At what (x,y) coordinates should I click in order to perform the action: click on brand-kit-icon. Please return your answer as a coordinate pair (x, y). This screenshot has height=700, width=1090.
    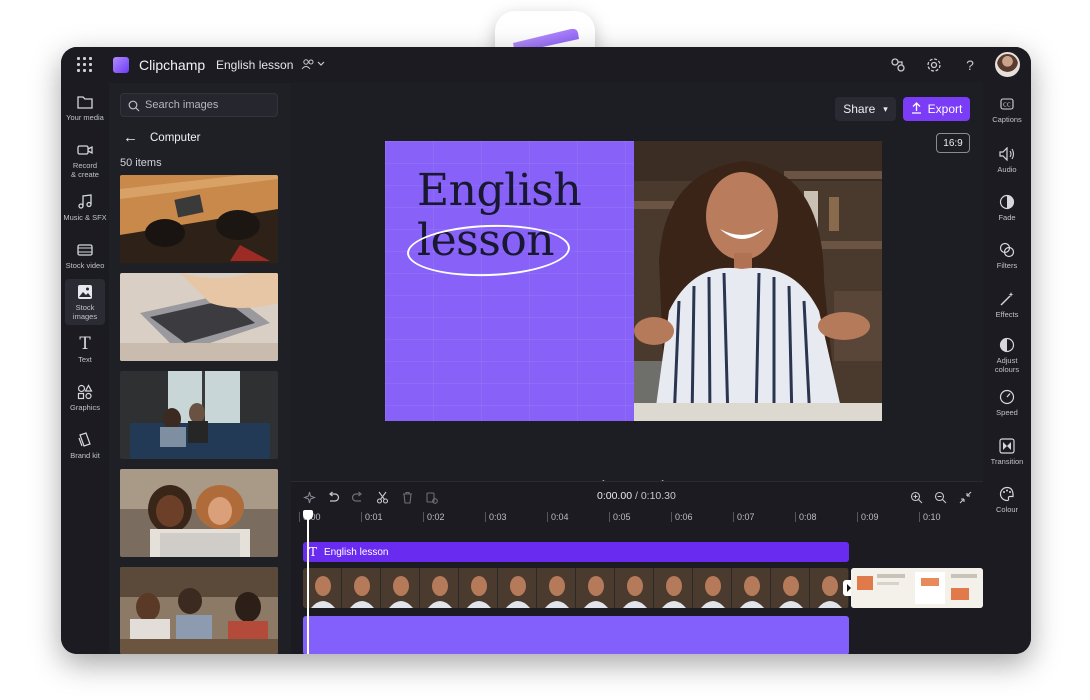
    Looking at the image, I should click on (85, 440).